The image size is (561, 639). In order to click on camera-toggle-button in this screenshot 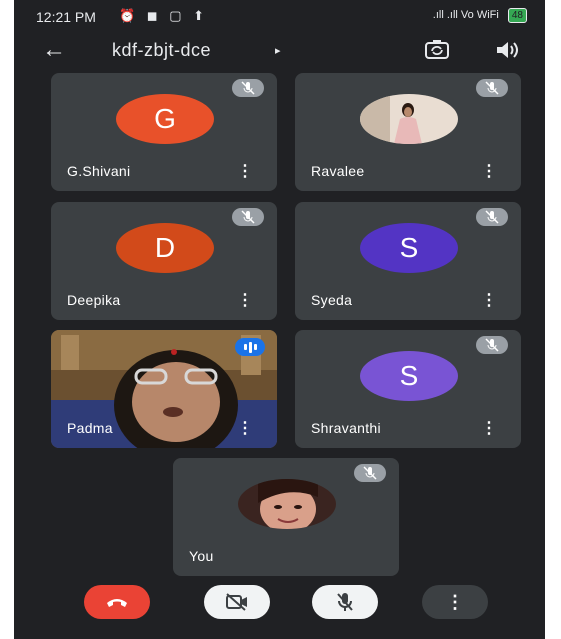, I will do `click(237, 602)`.